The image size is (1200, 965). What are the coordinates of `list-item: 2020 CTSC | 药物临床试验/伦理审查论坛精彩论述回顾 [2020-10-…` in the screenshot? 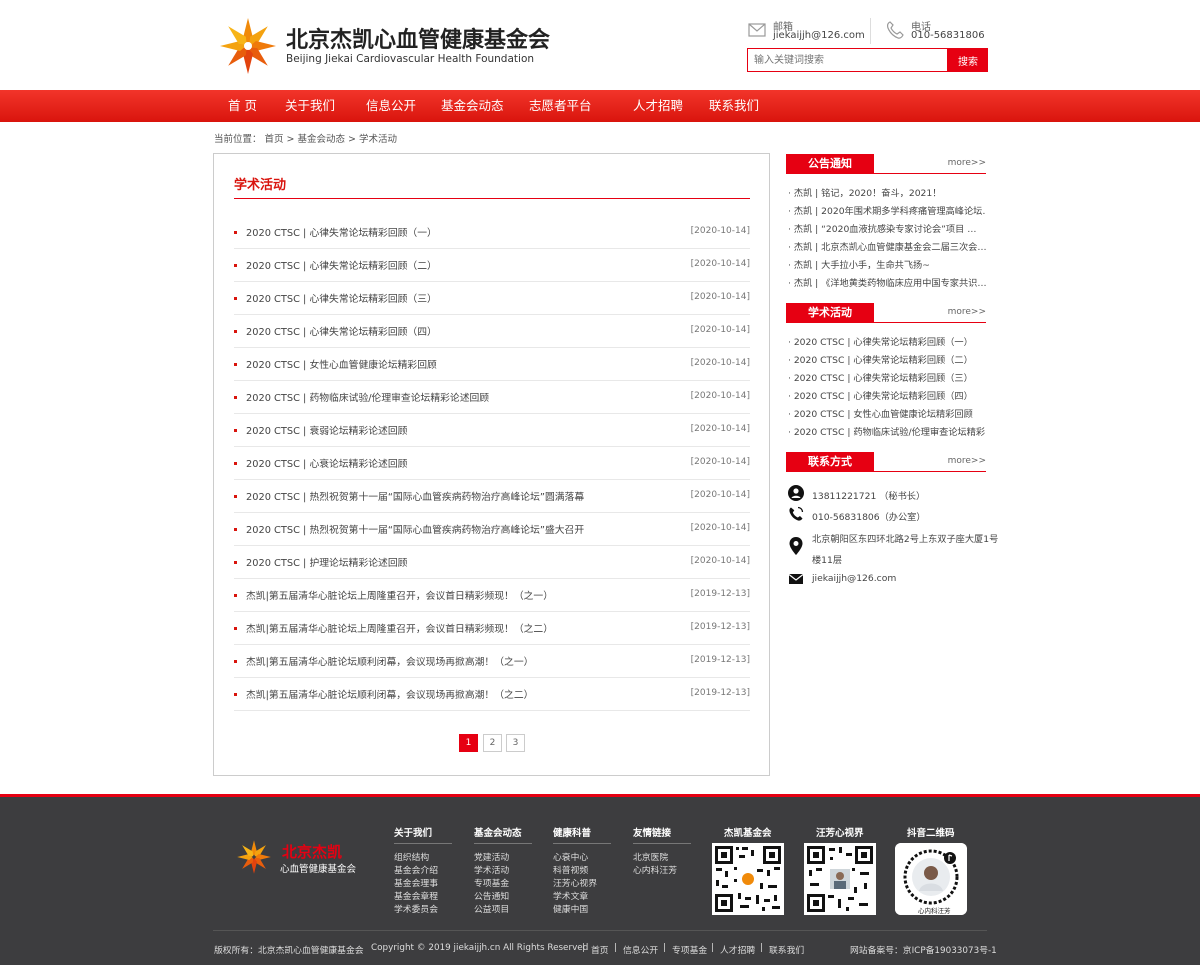 It's located at (492, 397).